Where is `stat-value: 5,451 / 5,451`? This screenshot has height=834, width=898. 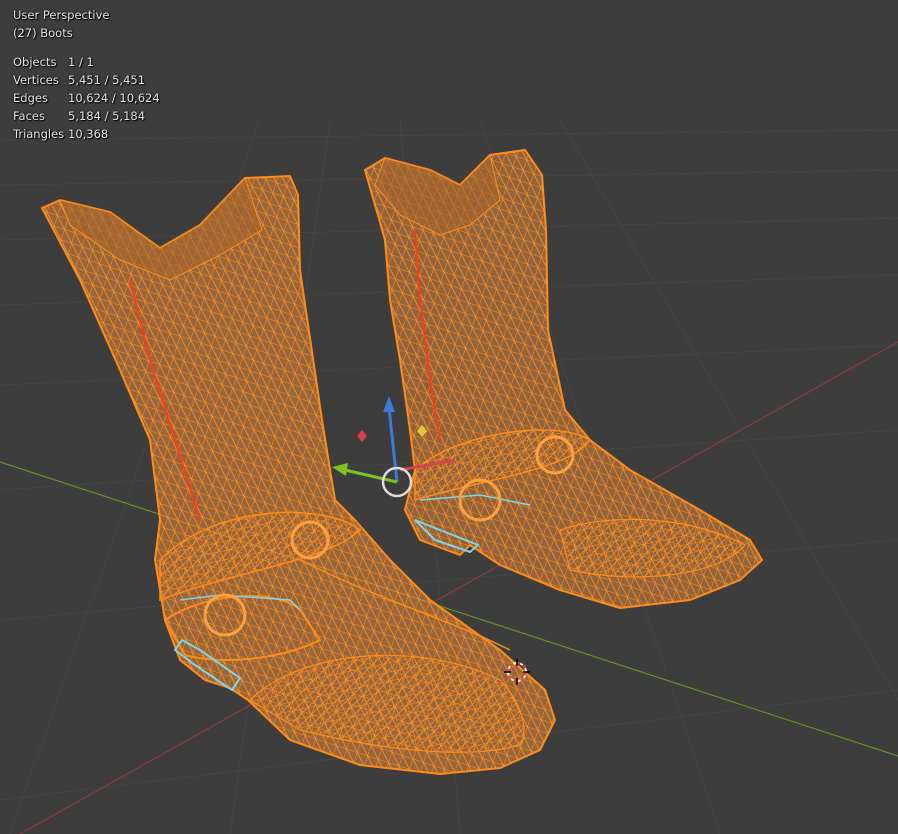 stat-value: 5,451 / 5,451 is located at coordinates (107, 80).